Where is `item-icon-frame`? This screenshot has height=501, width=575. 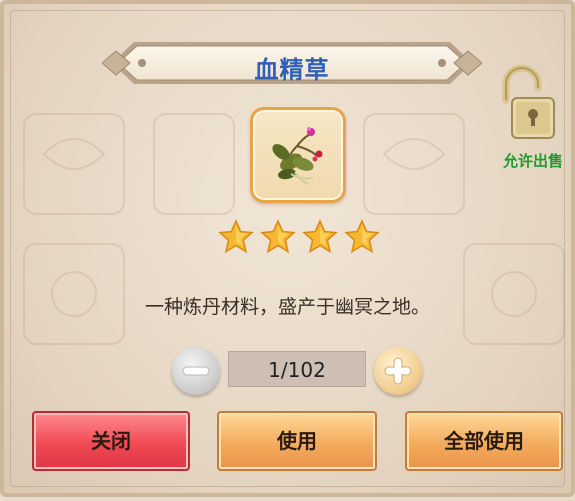
item-icon-frame is located at coordinates (298, 155).